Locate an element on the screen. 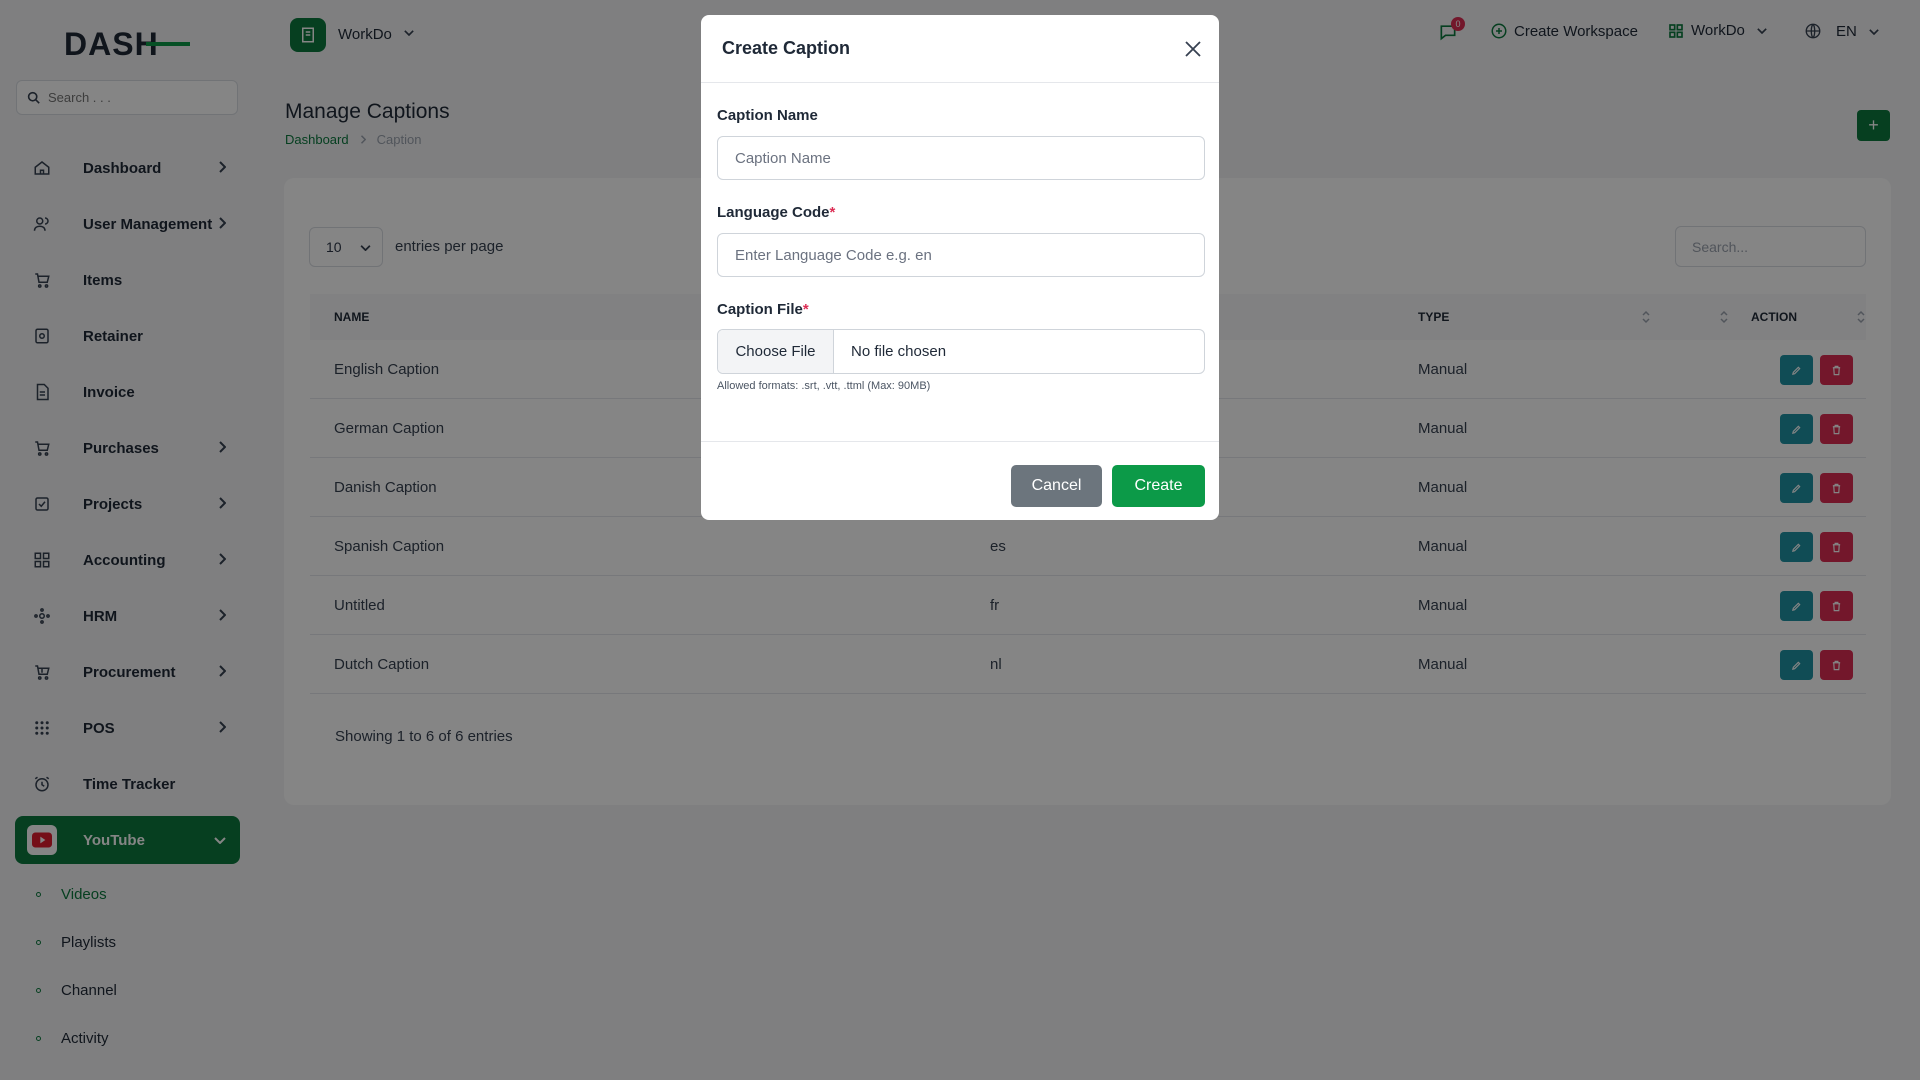 The width and height of the screenshot is (1920, 1080). language-code-input is located at coordinates (961, 255).